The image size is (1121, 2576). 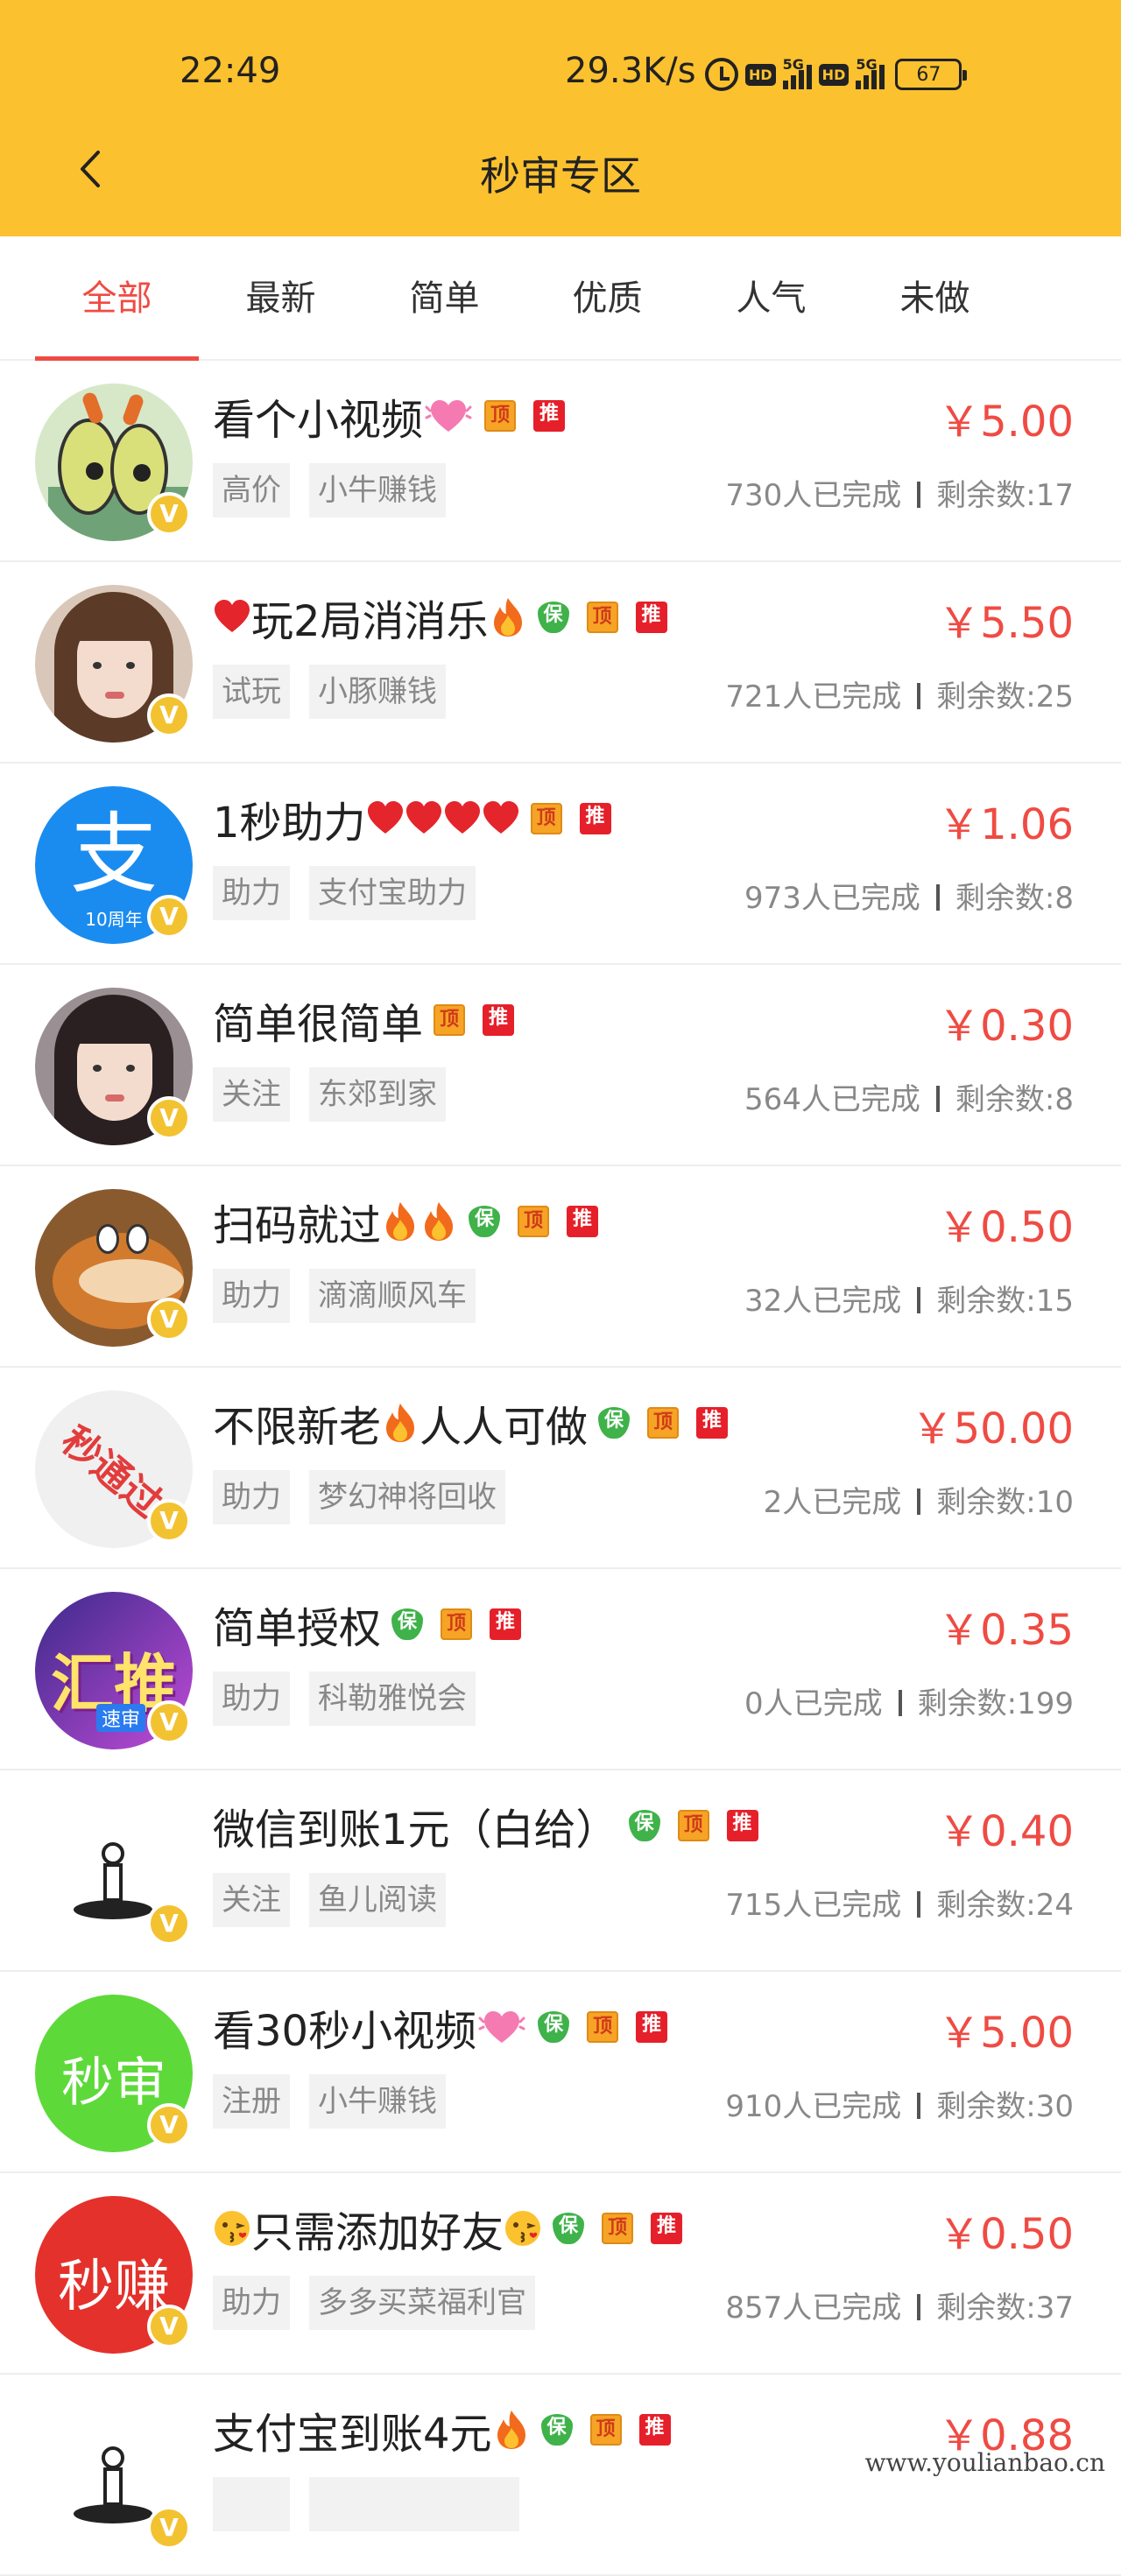 What do you see at coordinates (344, 1296) in the screenshot?
I see `task-chips: 助力 滴滴顺风车` at bounding box center [344, 1296].